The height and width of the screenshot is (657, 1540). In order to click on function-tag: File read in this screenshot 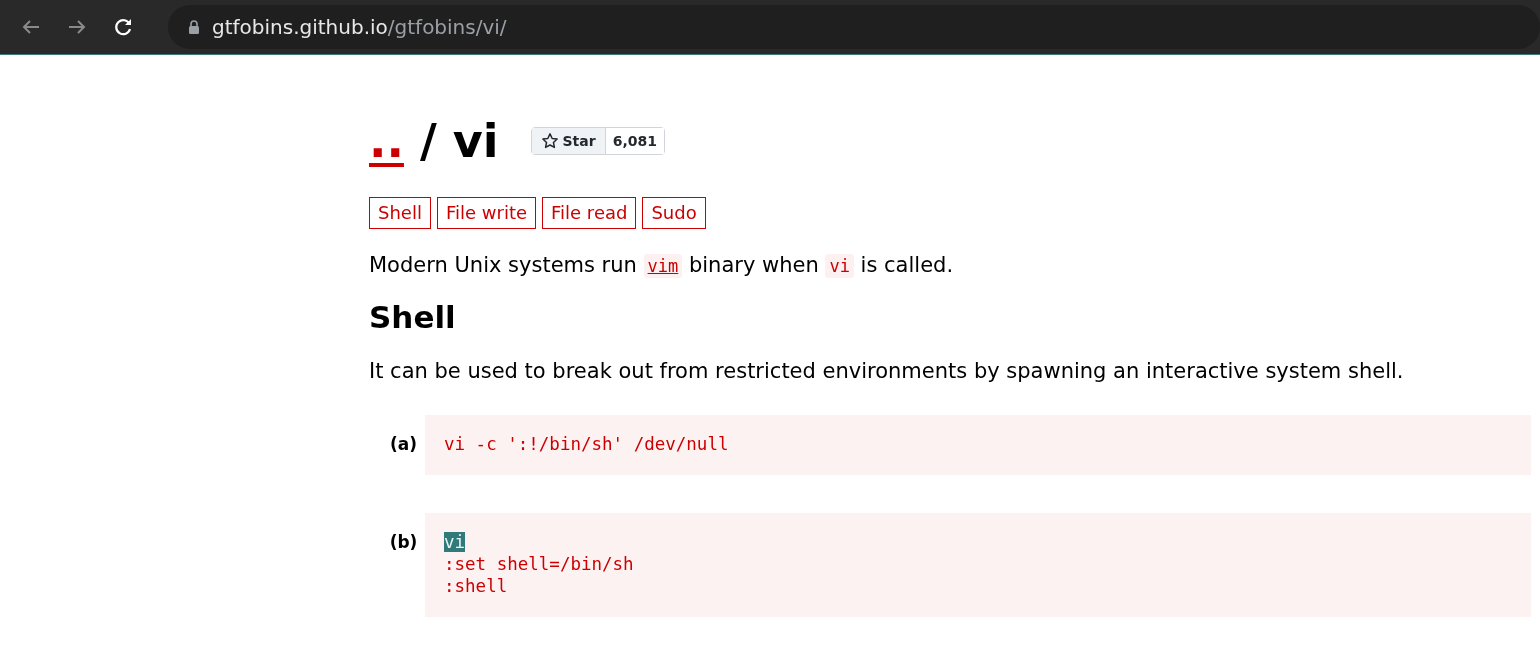, I will do `click(589, 213)`.